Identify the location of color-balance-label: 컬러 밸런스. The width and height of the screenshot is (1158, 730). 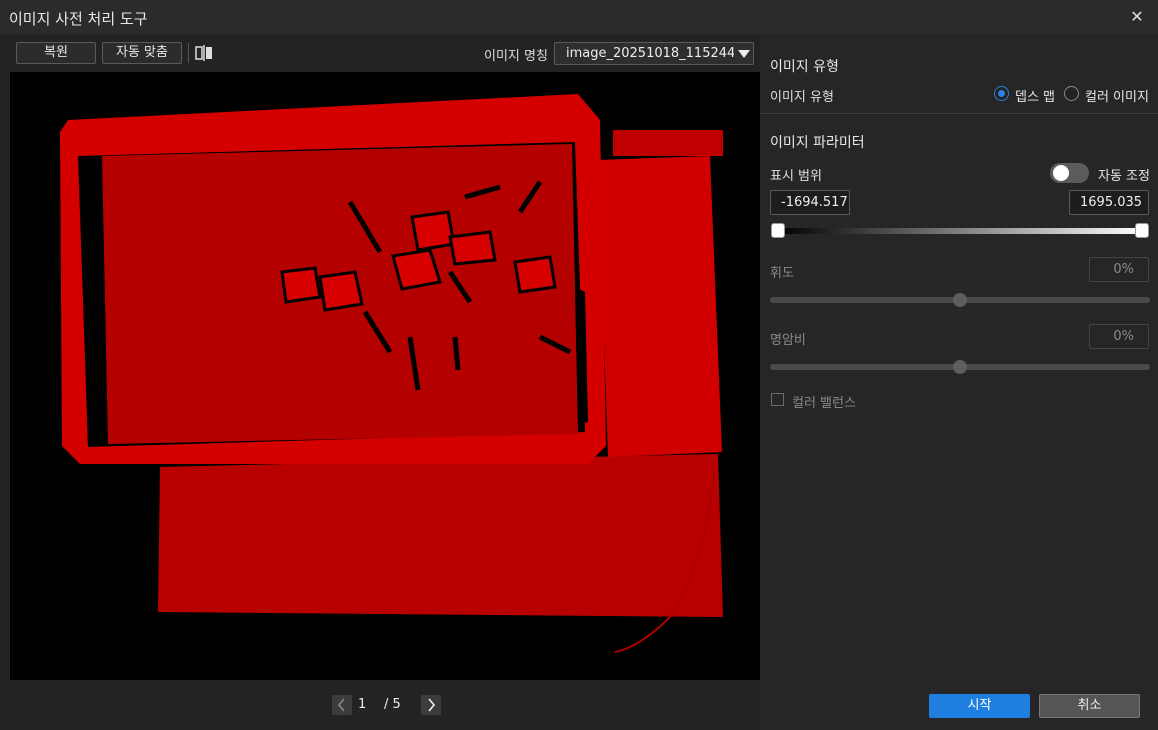
(824, 403).